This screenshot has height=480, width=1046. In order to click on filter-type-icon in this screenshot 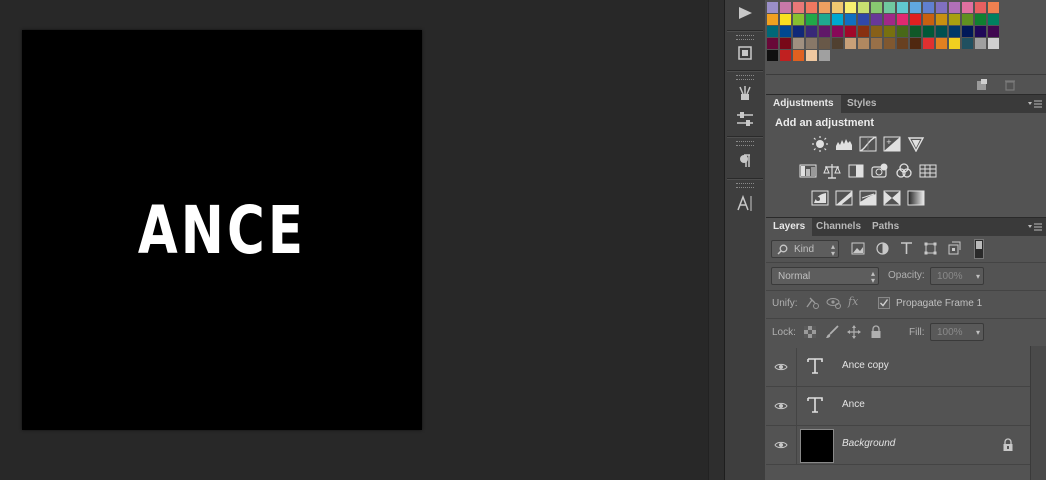, I will do `click(906, 249)`.